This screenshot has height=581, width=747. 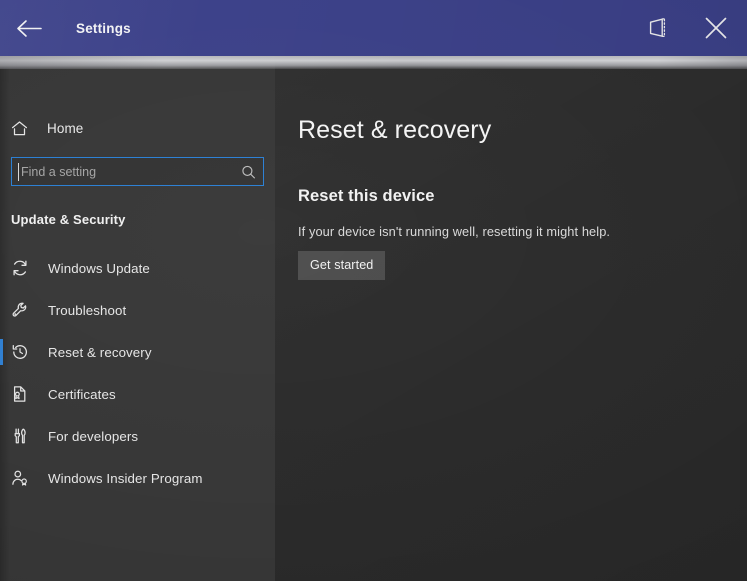 I want to click on section-heading: Reset this device, so click(x=366, y=196).